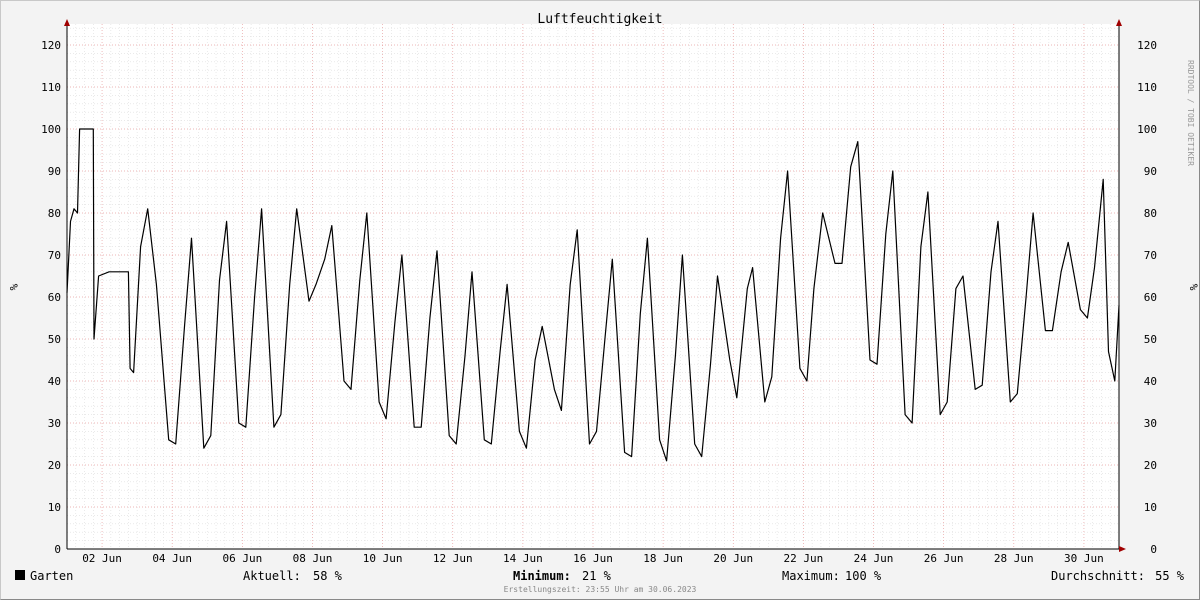 The image size is (1200, 600). Describe the element at coordinates (20, 575) in the screenshot. I see `legend-swatch-garten` at that location.